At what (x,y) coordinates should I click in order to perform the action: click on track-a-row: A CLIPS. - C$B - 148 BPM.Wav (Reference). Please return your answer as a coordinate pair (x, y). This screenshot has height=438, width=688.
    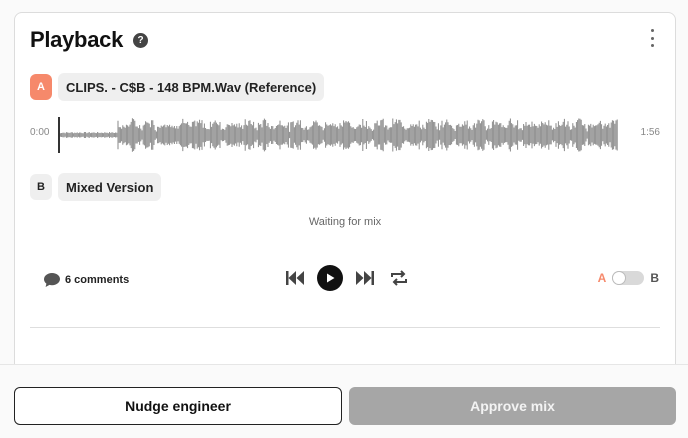
    Looking at the image, I should click on (177, 87).